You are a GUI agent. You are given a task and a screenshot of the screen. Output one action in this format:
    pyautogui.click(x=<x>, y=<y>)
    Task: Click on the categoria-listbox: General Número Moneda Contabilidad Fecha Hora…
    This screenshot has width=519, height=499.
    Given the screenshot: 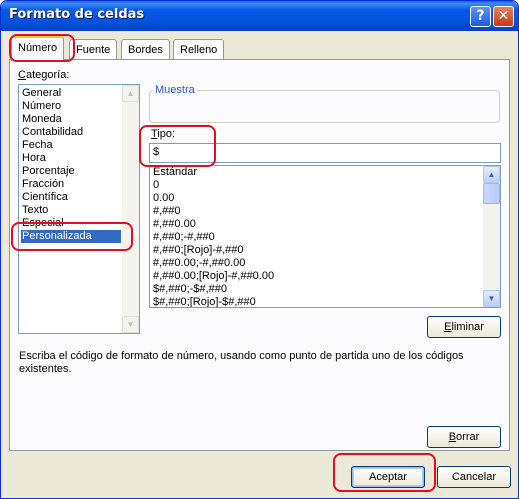 What is the action you would take?
    pyautogui.click(x=79, y=209)
    